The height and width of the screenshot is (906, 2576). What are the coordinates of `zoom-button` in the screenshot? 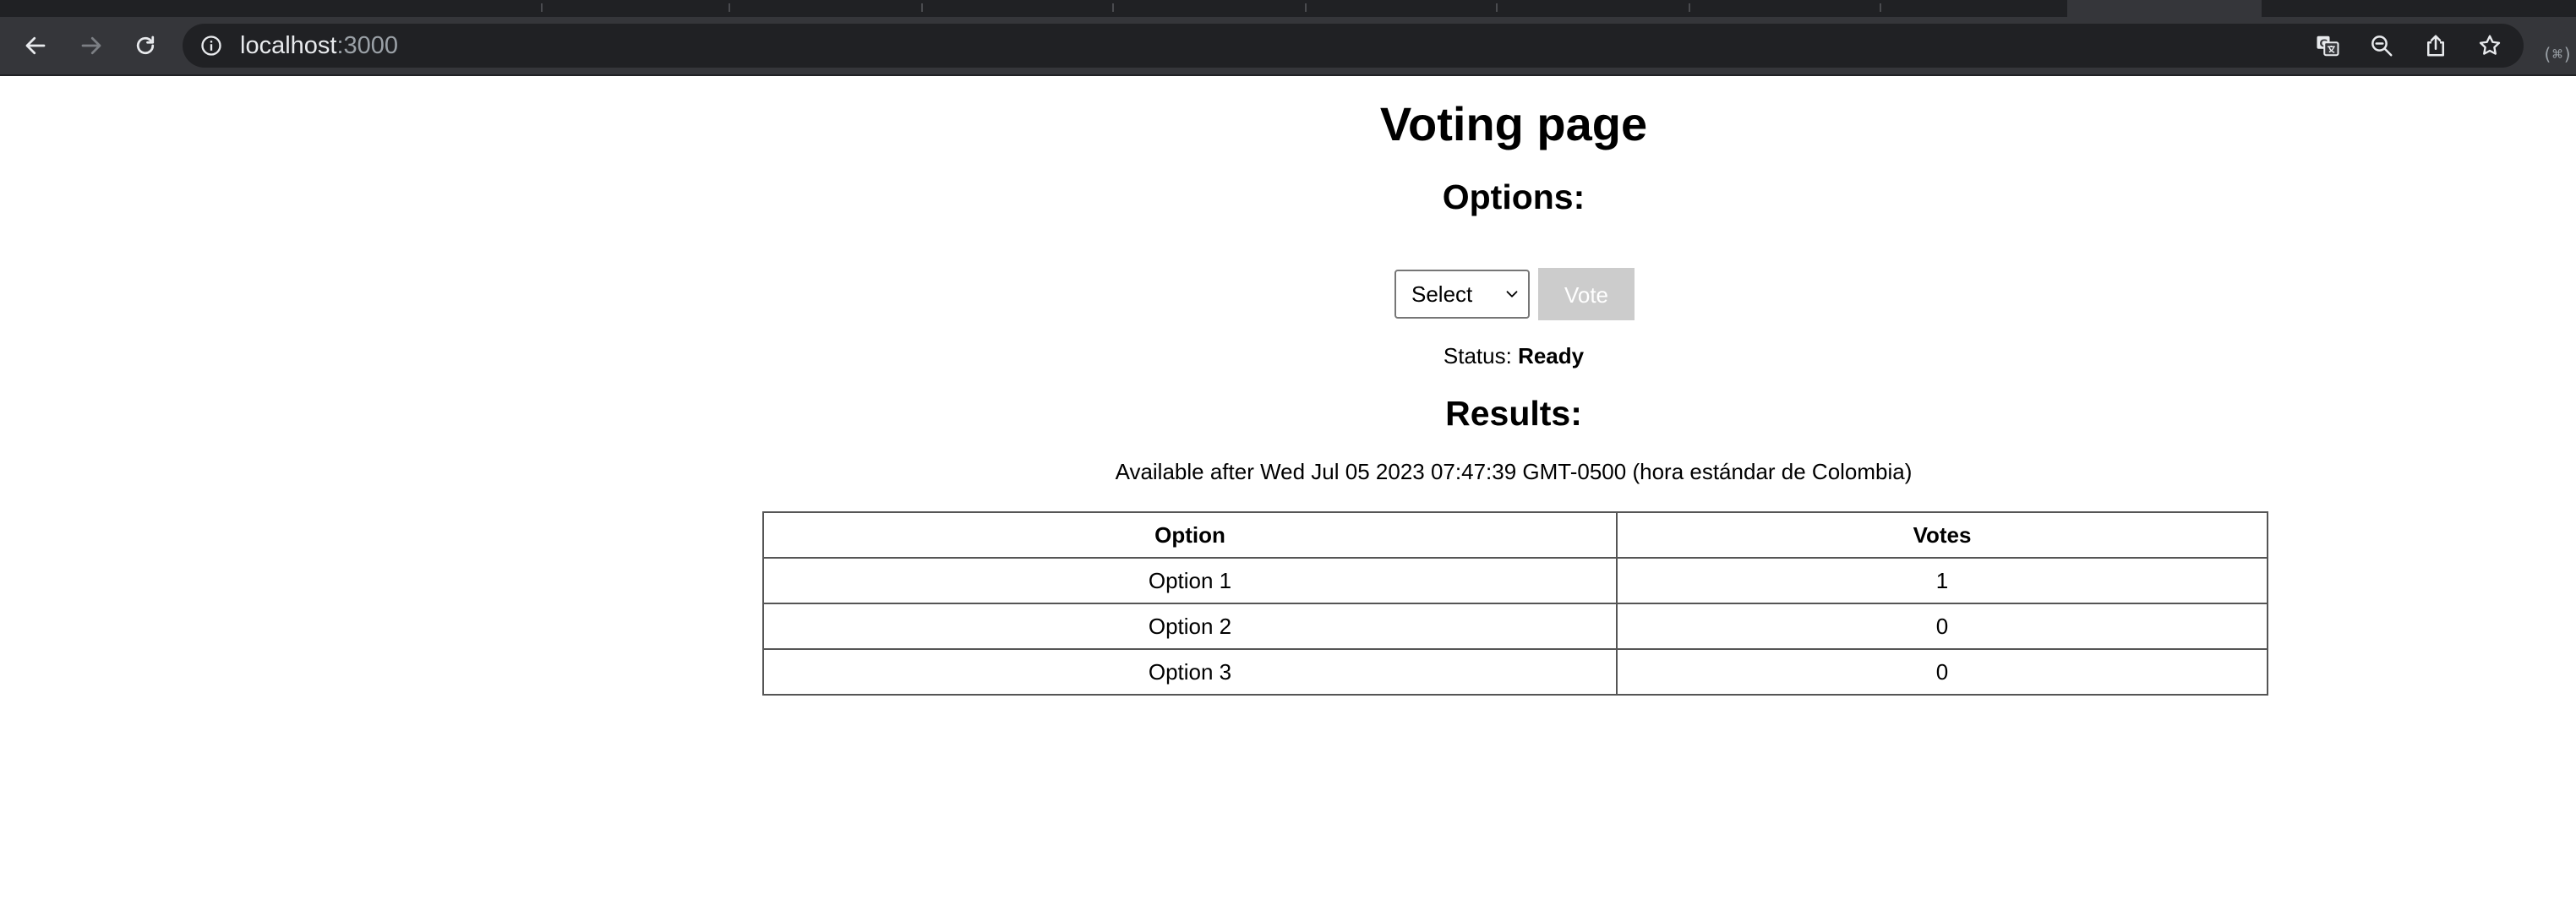 It's located at (2381, 45).